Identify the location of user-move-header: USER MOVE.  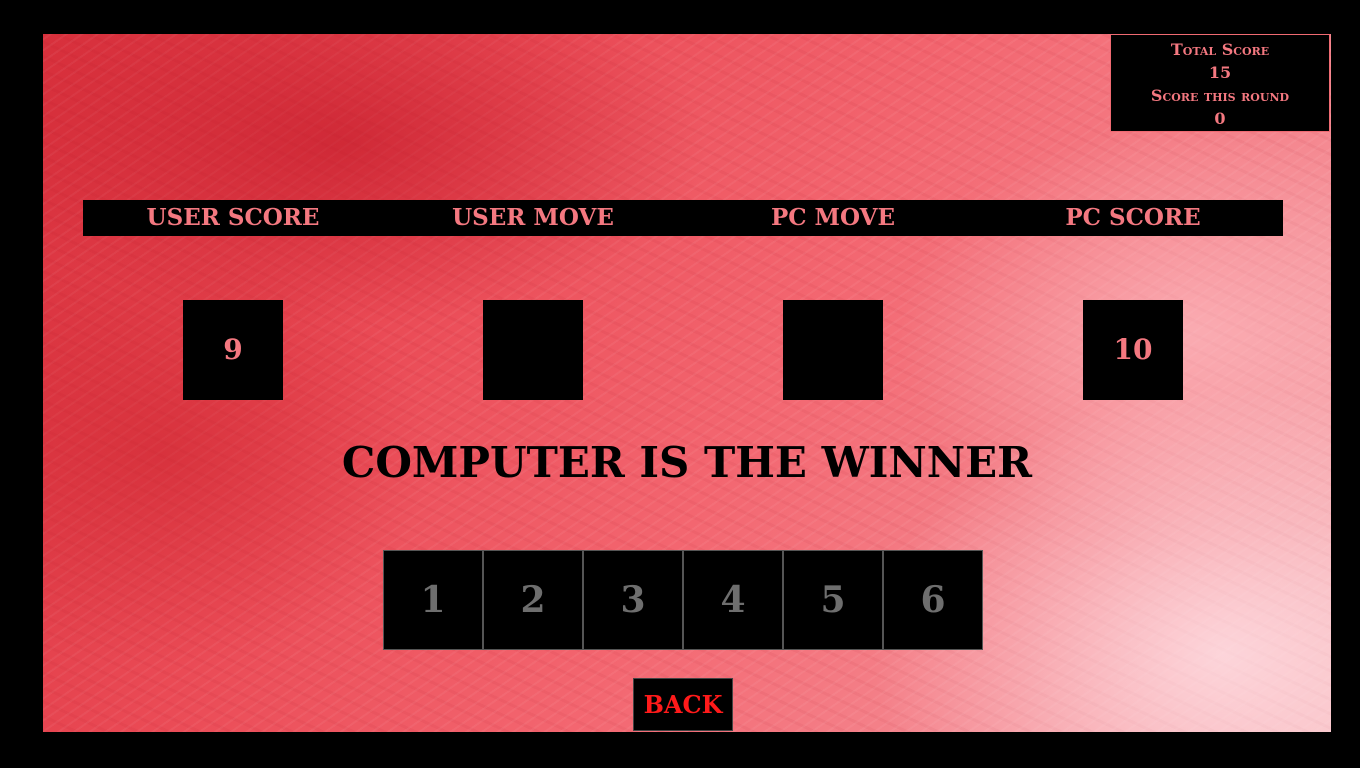
(533, 217).